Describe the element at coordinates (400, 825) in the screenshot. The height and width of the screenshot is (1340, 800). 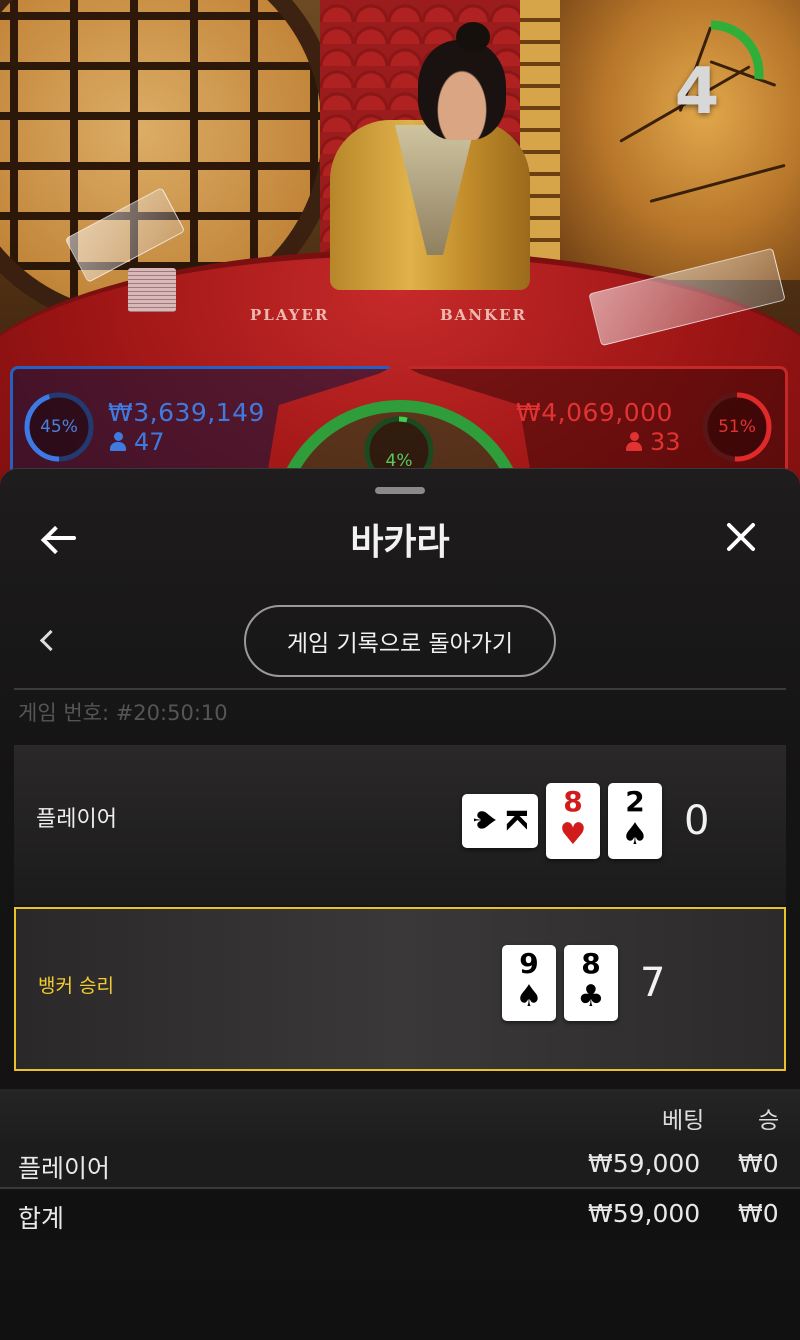
I see `player-result-row: 플레이어 K ♠ 8 ♥ 2 ♠ 0` at that location.